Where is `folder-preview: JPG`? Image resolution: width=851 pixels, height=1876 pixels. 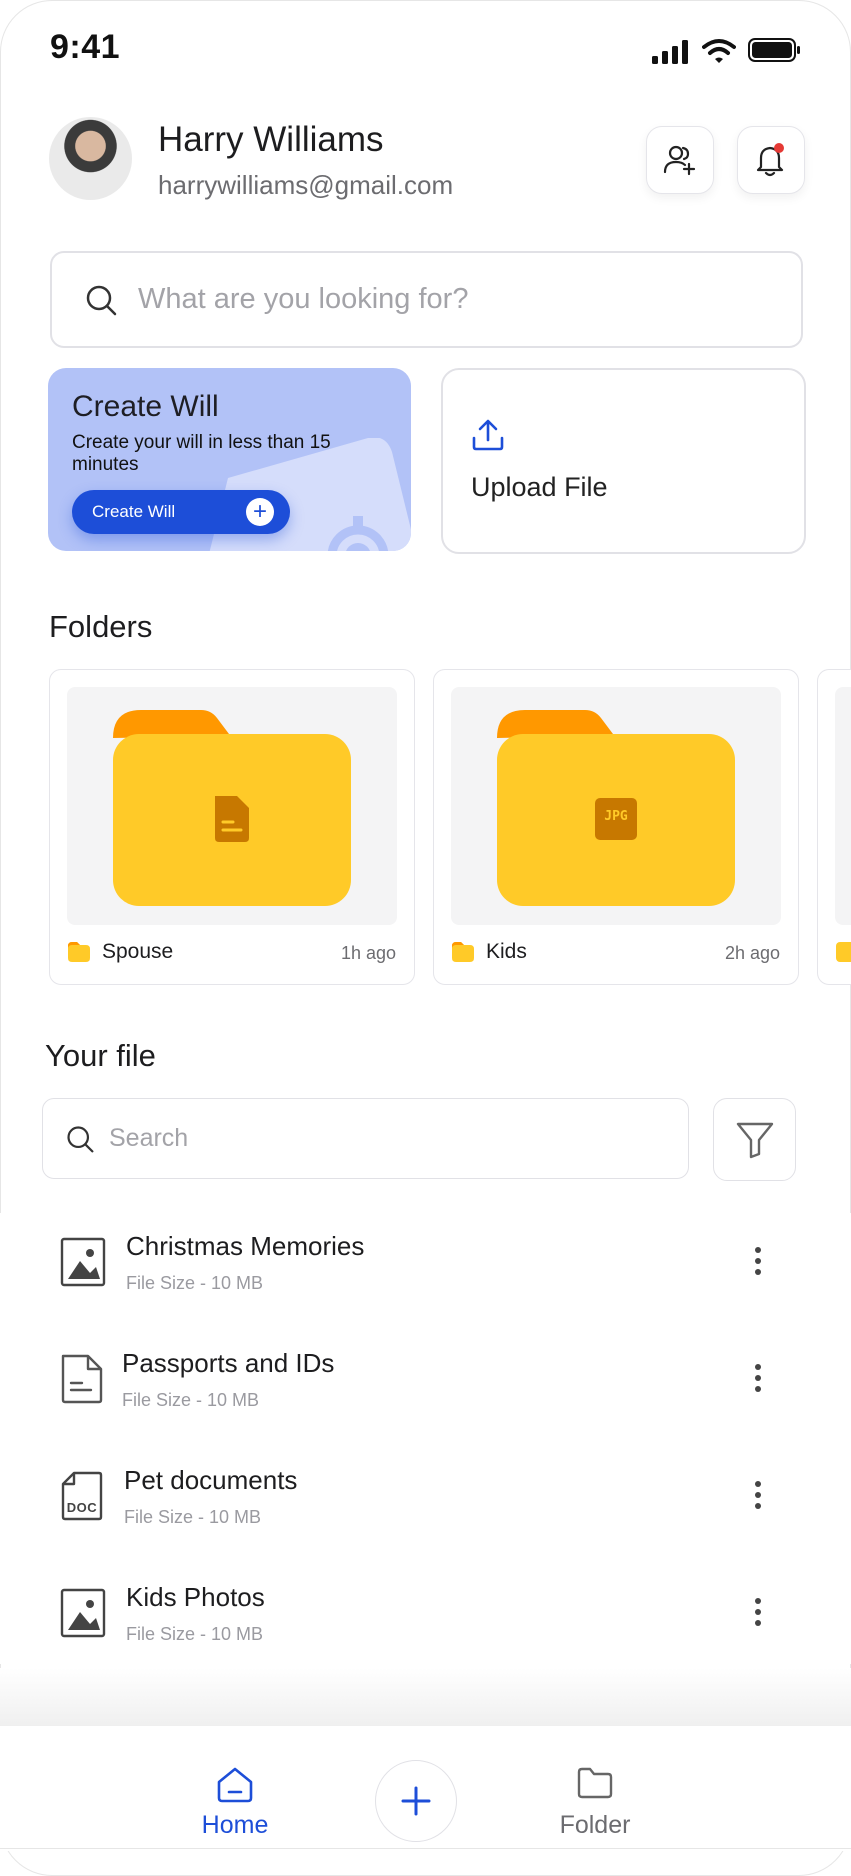 folder-preview: JPG is located at coordinates (616, 806).